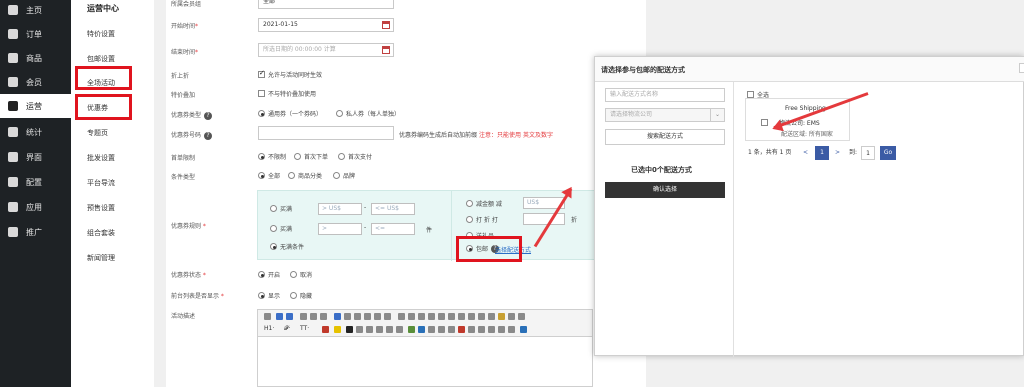 The height and width of the screenshot is (387, 1024). I want to click on condition-all: 全部, so click(269, 175).